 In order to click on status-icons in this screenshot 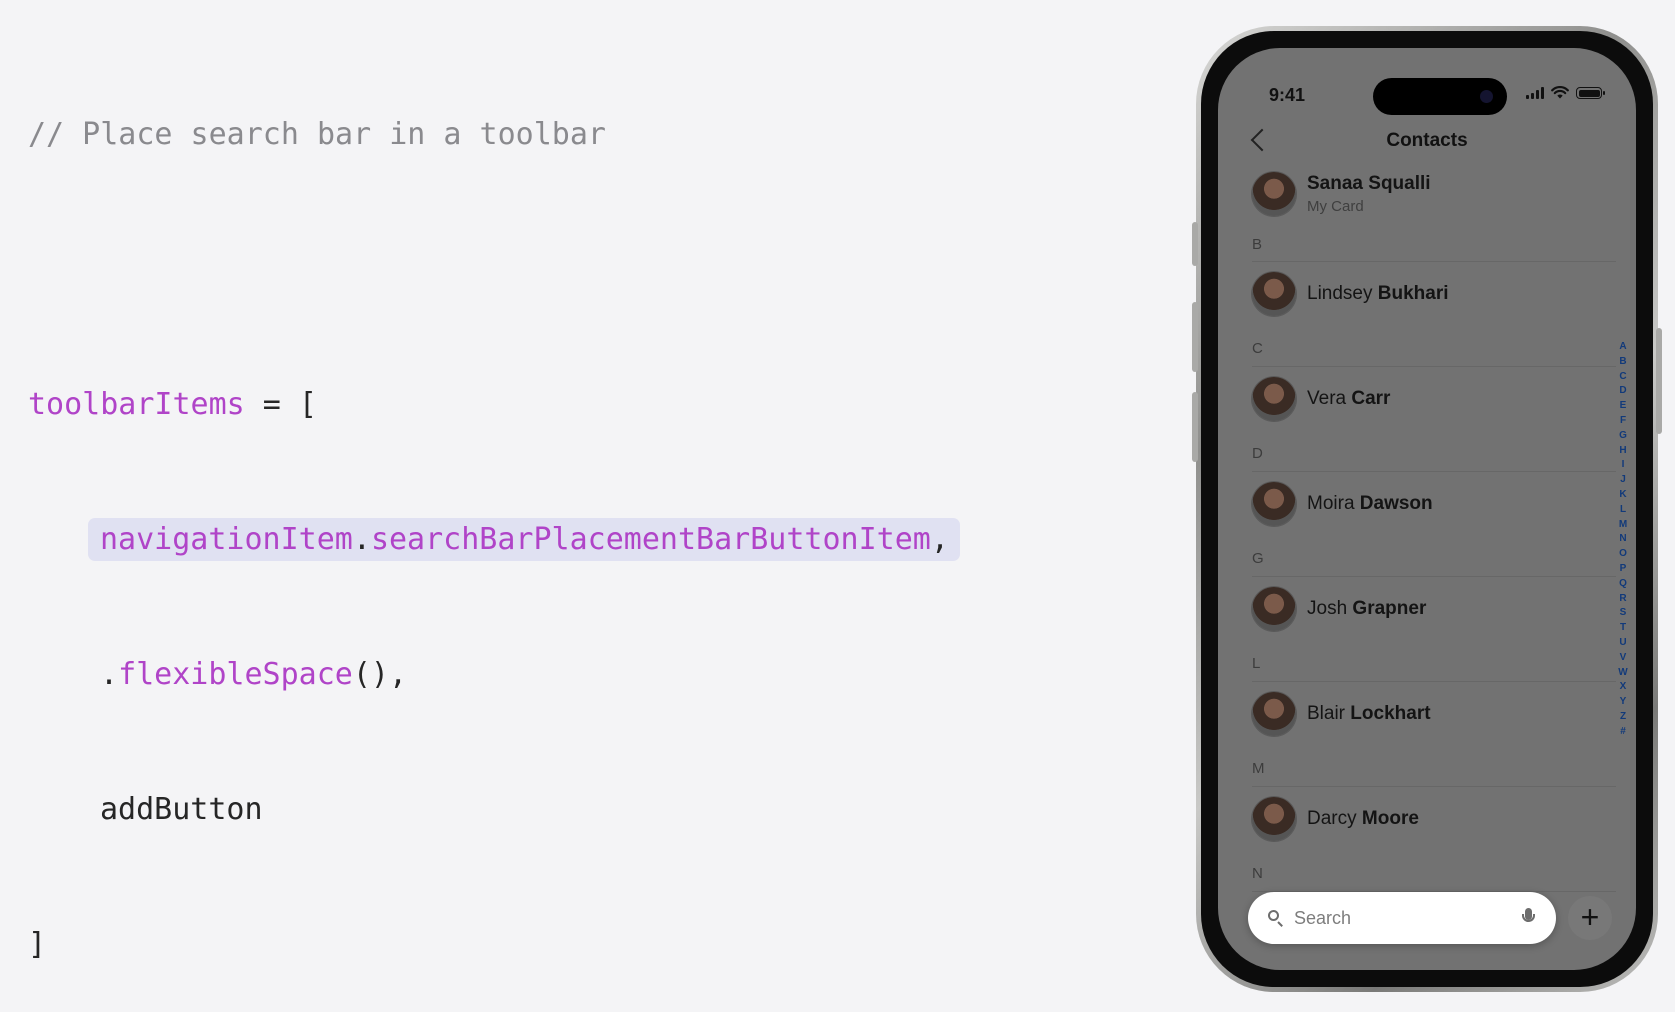, I will do `click(1565, 92)`.